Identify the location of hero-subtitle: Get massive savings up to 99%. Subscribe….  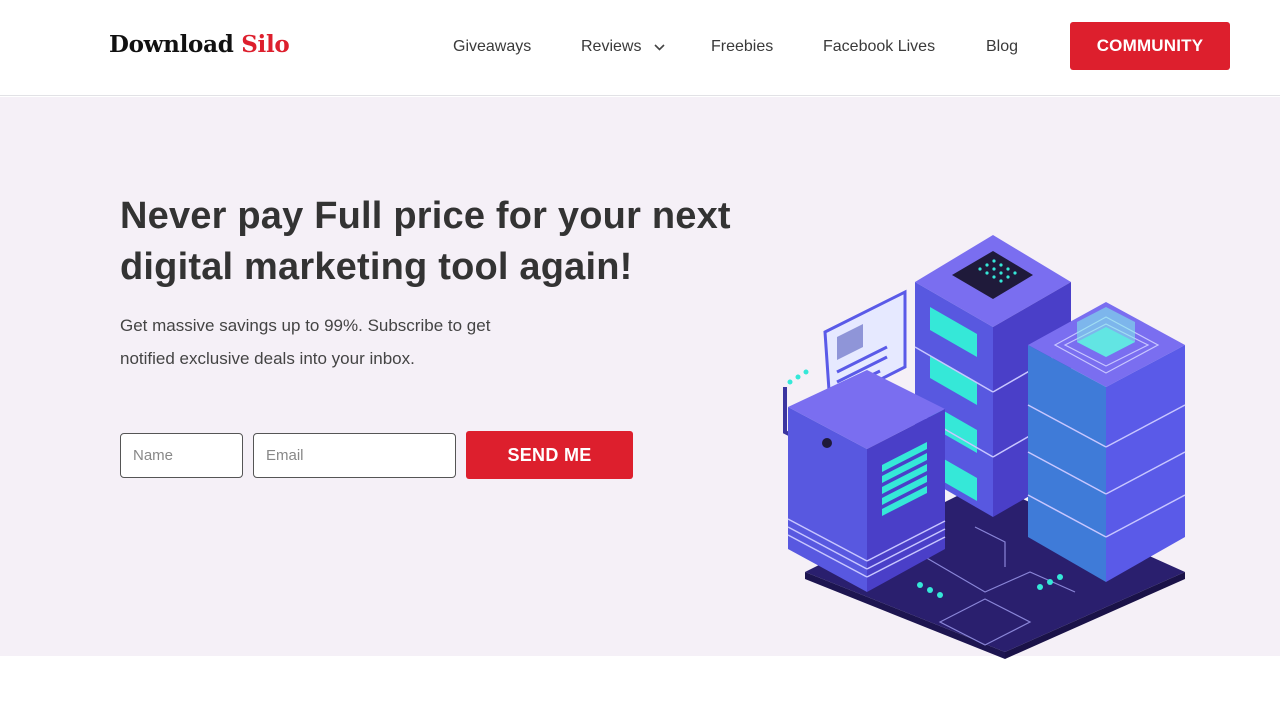
(305, 342).